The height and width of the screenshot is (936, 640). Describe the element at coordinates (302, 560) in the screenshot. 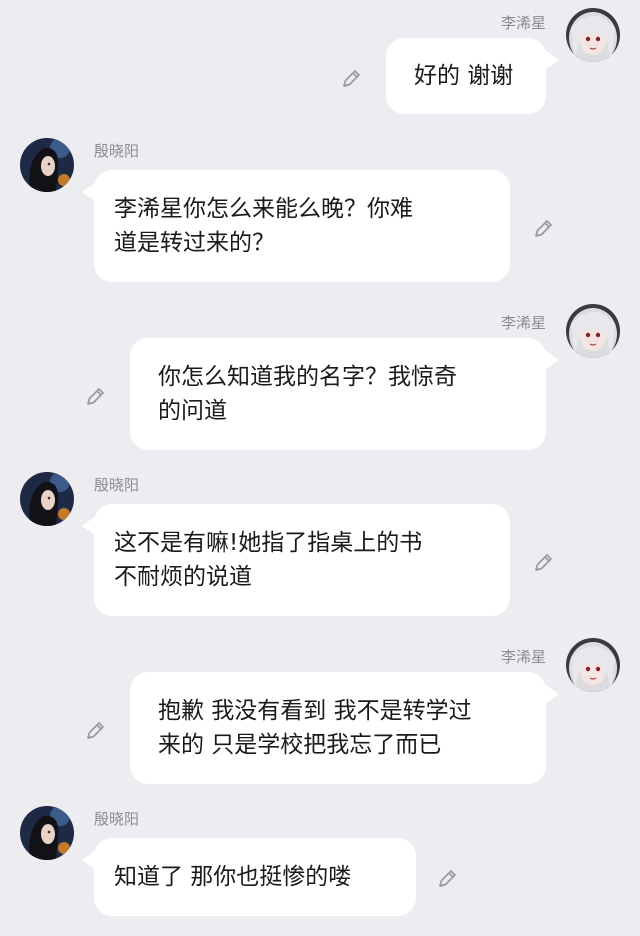

I see `message-bubble: 这不是有嘛!她指了指桌上的书 不耐烦的说道` at that location.